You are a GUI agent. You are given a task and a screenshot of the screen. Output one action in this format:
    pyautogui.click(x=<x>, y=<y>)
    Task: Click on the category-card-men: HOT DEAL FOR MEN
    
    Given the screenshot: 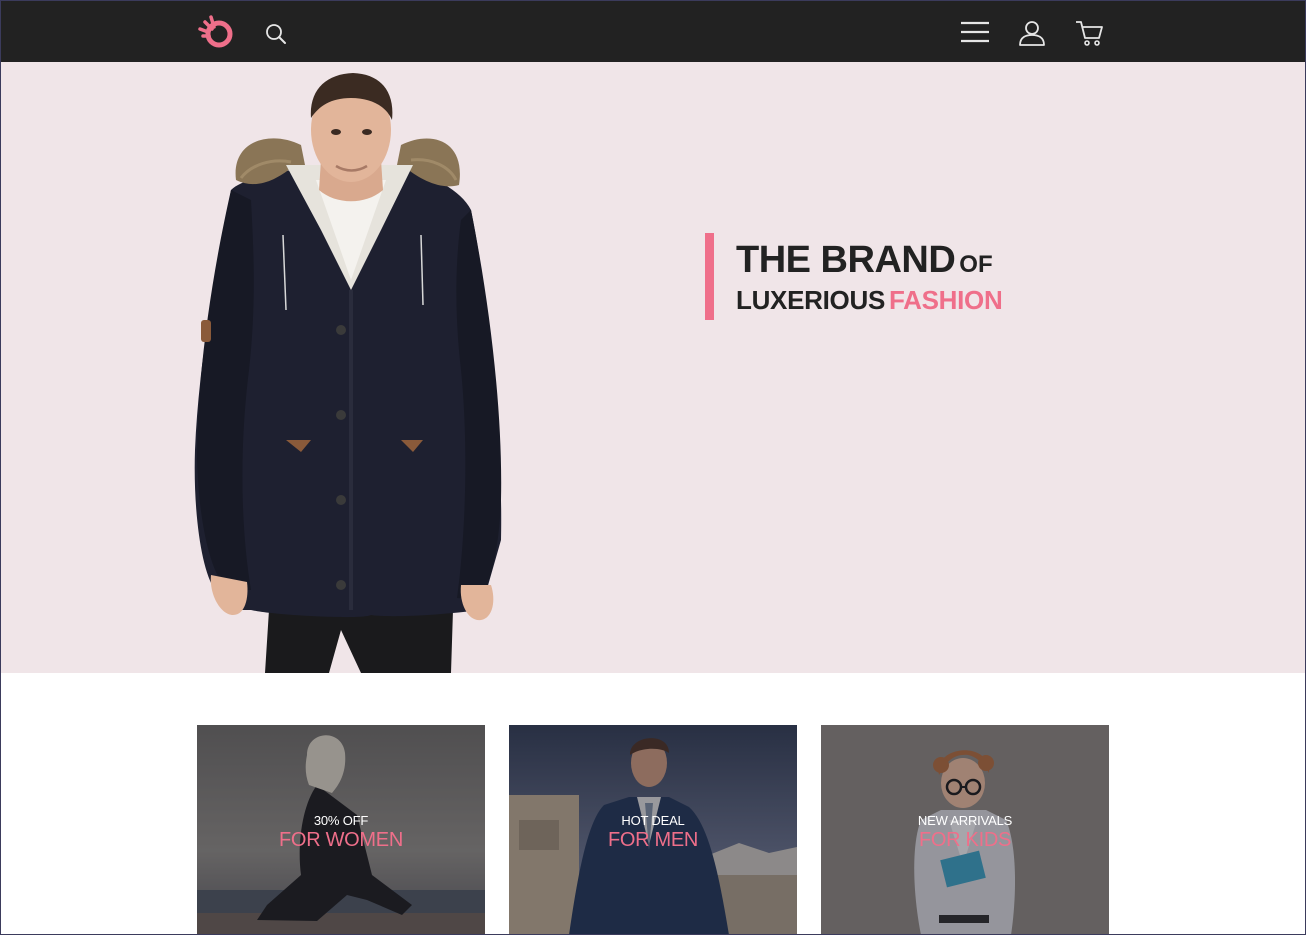 What is the action you would take?
    pyautogui.click(x=653, y=829)
    